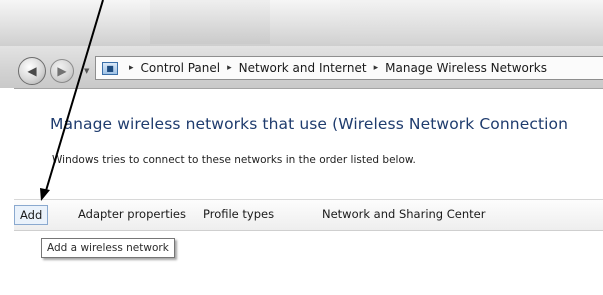 This screenshot has height=295, width=603. I want to click on pointer-arrow-annotation, so click(72, 100).